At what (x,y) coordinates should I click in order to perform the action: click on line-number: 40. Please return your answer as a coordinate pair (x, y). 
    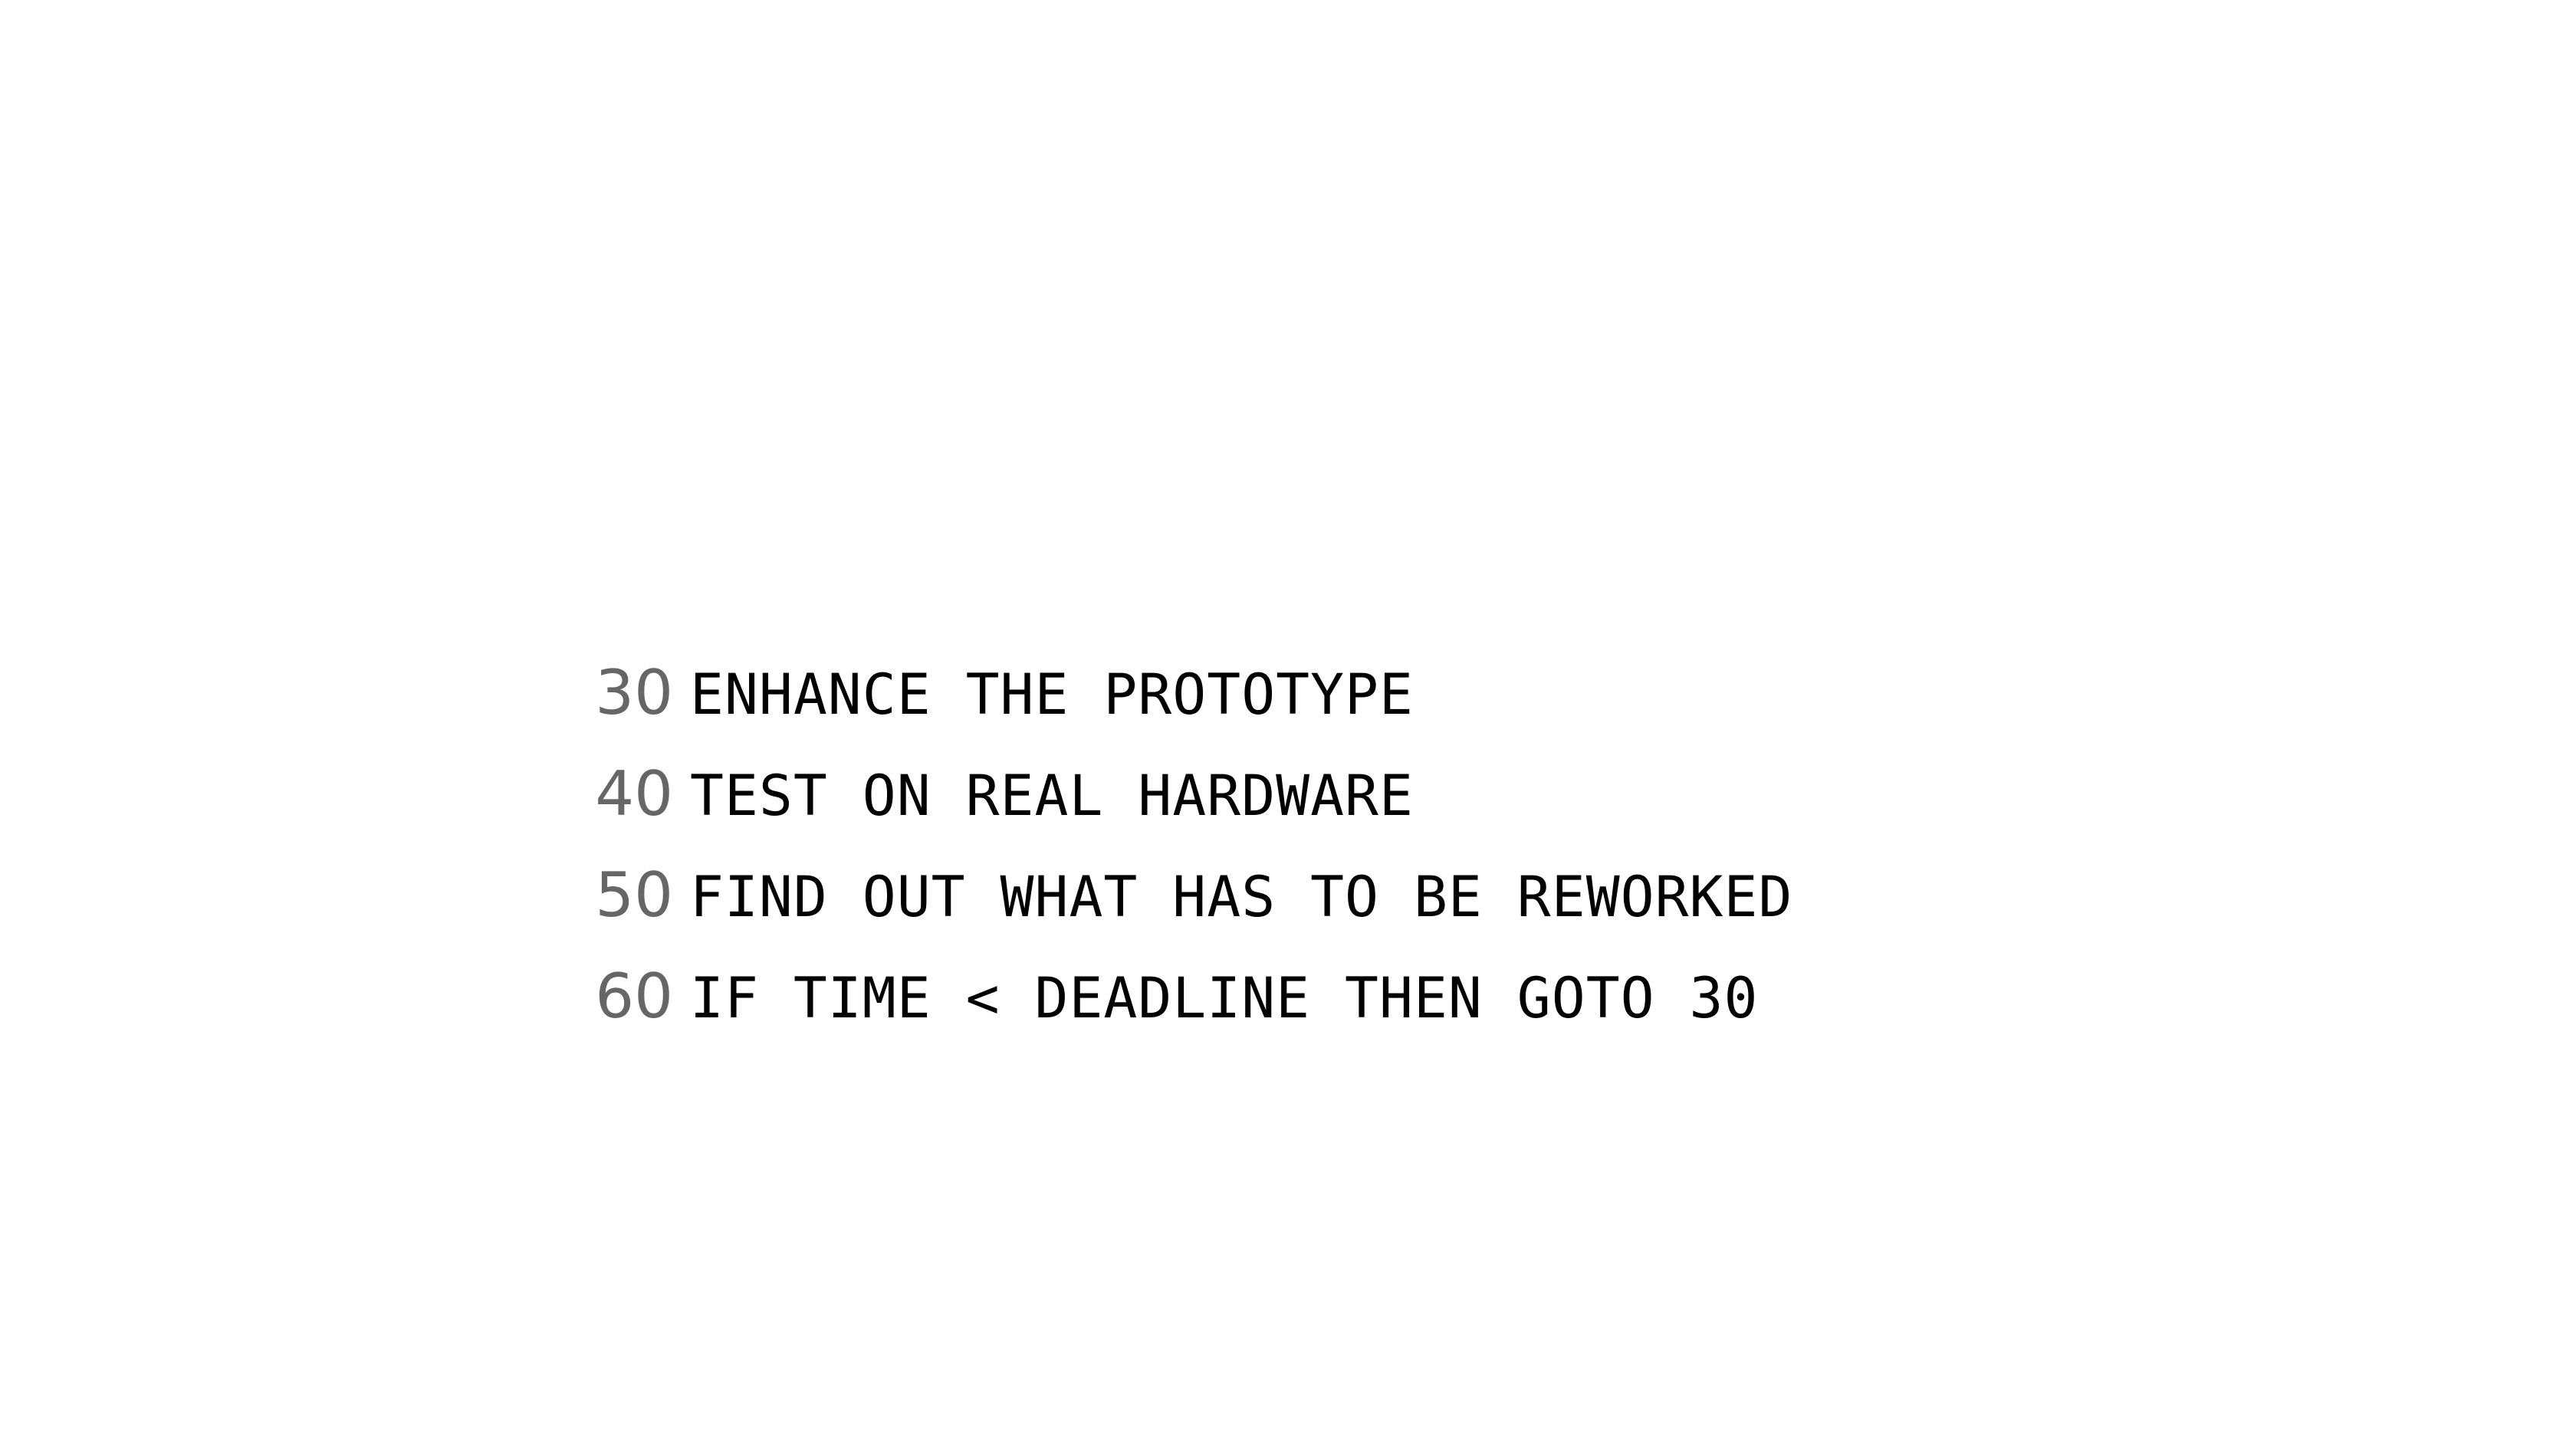
    Looking at the image, I should click on (634, 794).